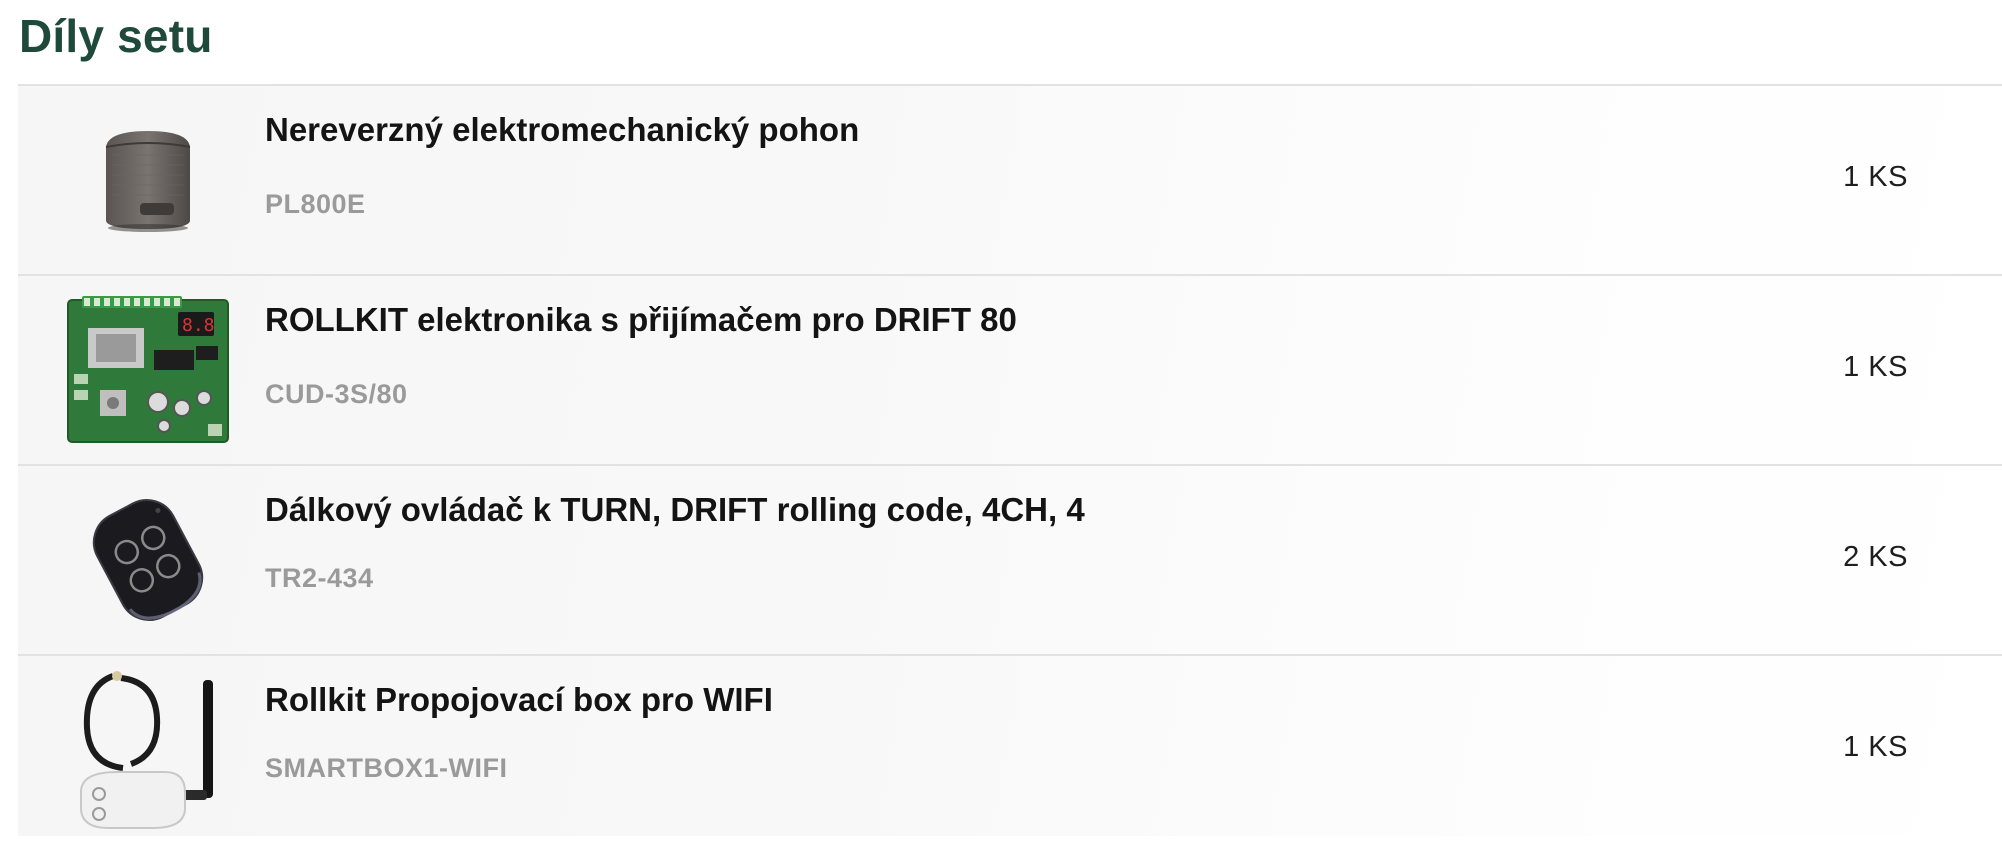 The width and height of the screenshot is (2002, 842). What do you see at coordinates (519, 700) in the screenshot?
I see `part-name: Rollkit Propojovací box pro WIFI` at bounding box center [519, 700].